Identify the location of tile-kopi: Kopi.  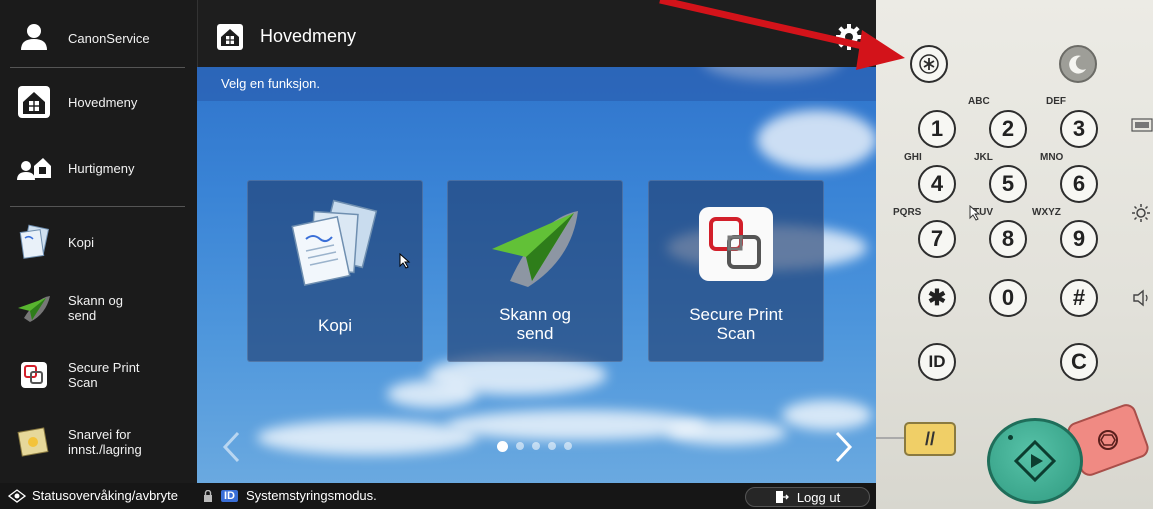
(335, 271).